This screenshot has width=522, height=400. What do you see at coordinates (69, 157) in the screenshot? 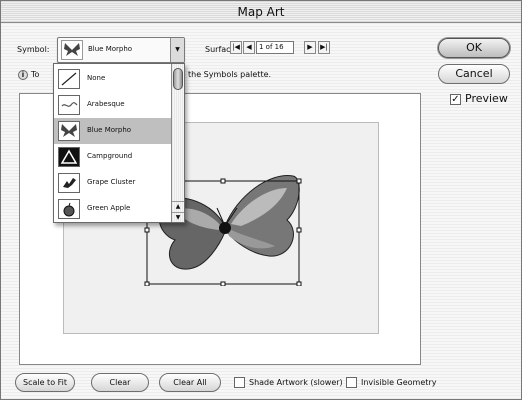
I see `campground-icon` at bounding box center [69, 157].